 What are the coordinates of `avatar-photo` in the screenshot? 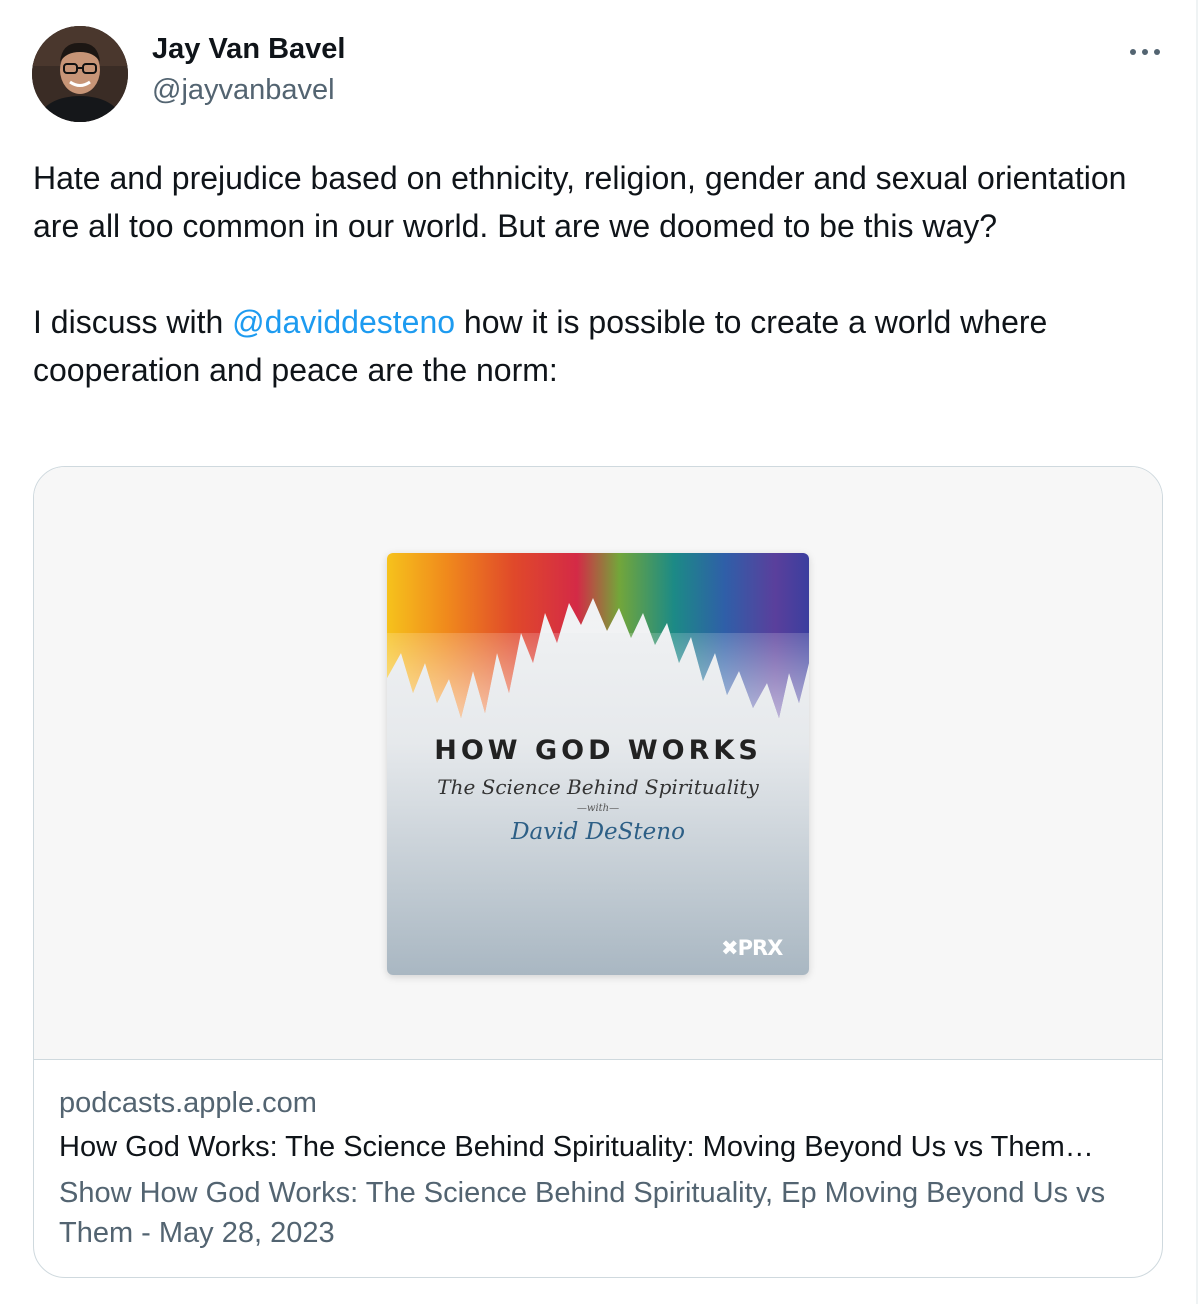 It's located at (80, 74).